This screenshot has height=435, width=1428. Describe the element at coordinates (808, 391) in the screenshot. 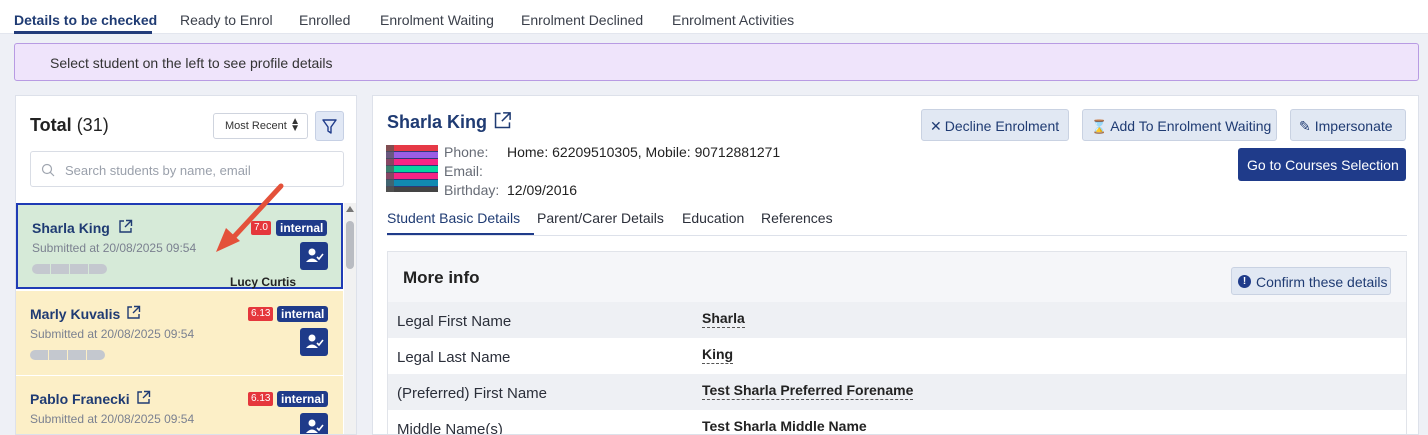

I see `field-value: Test Sharla Preferred Forename` at that location.